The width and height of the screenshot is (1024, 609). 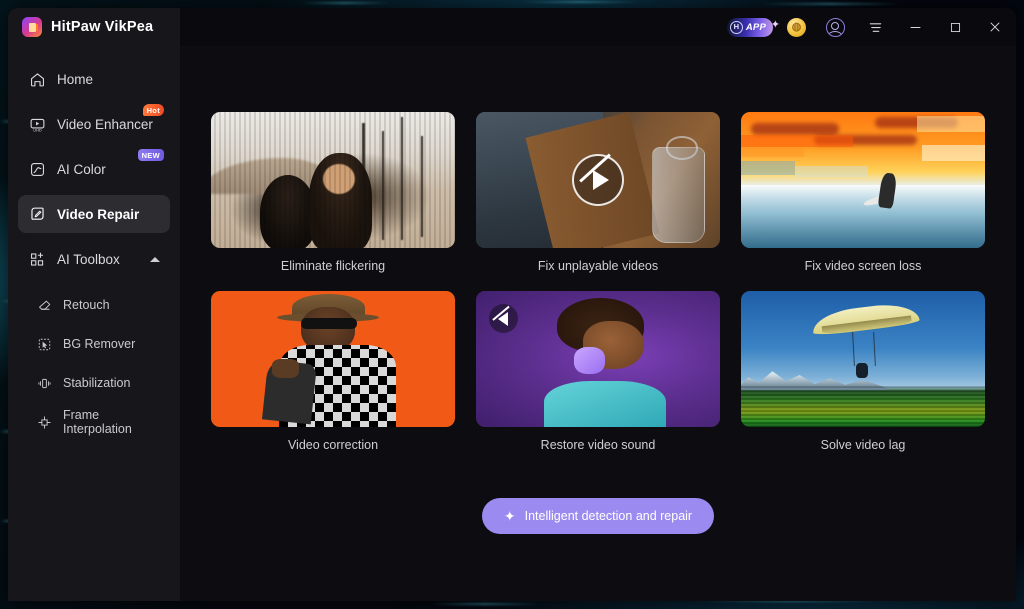 What do you see at coordinates (102, 27) in the screenshot?
I see `app-title: HitPaw VikPea` at bounding box center [102, 27].